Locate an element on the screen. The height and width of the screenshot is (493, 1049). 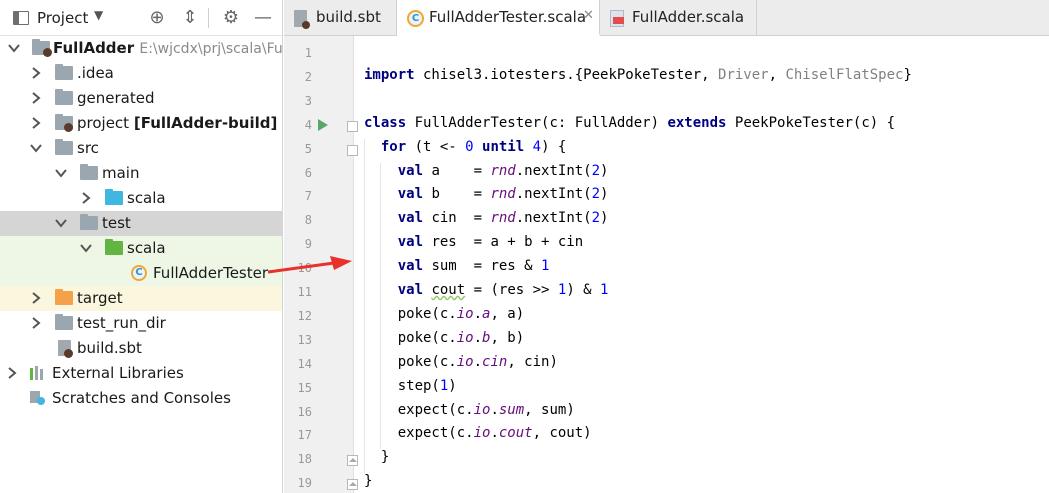
line-number: 11 is located at coordinates (298, 292).